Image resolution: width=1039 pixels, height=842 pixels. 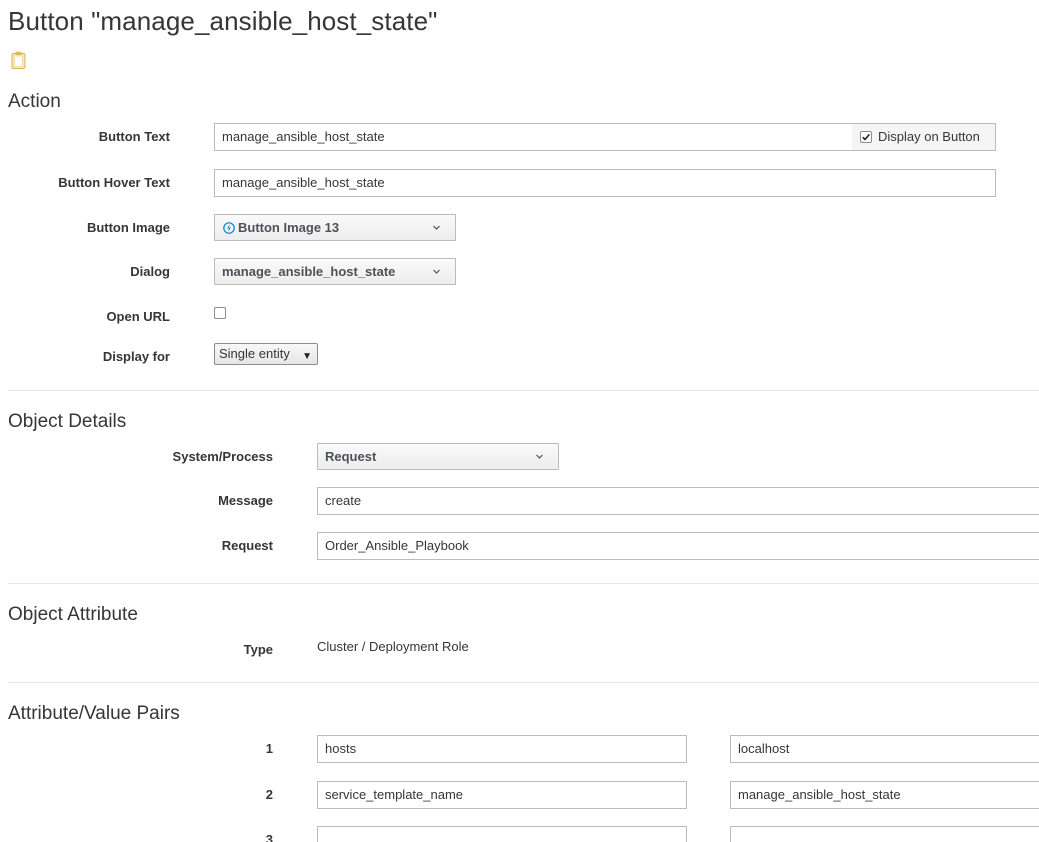 What do you see at coordinates (222, 456) in the screenshot?
I see `system-process-label: System/Process` at bounding box center [222, 456].